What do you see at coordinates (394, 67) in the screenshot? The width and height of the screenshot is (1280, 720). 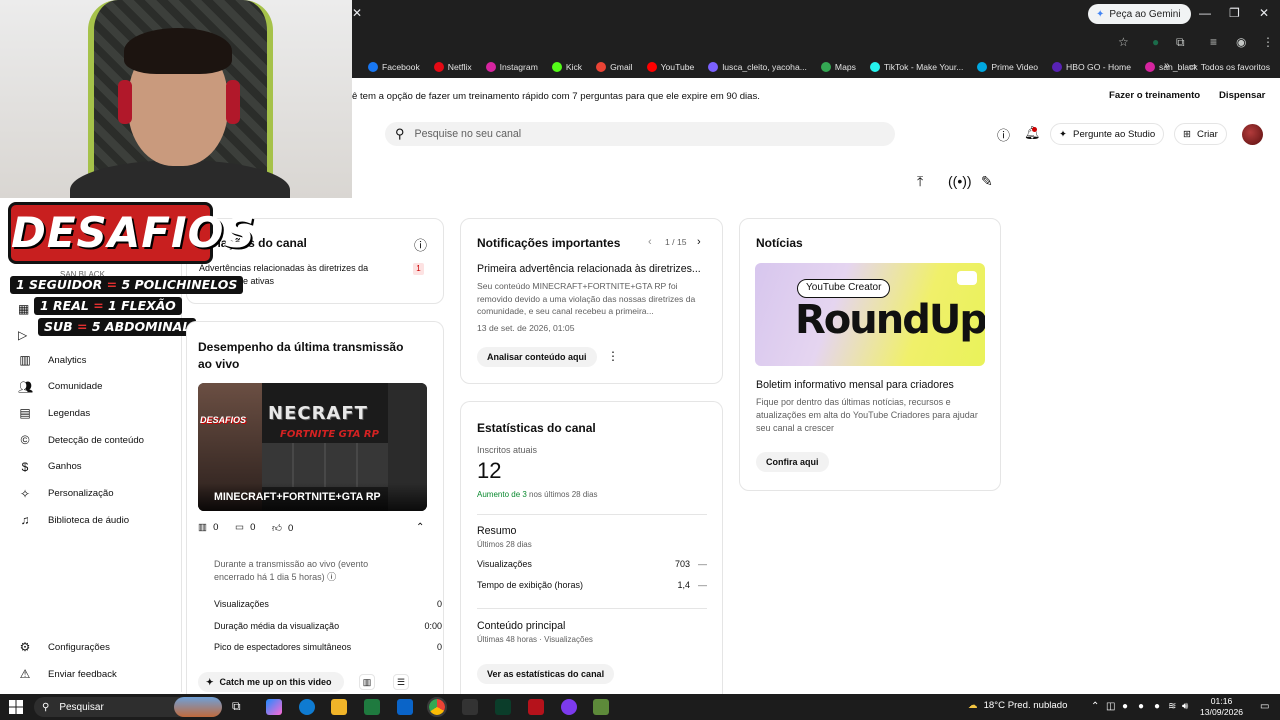 I see `bookmark-item: Facebook` at bounding box center [394, 67].